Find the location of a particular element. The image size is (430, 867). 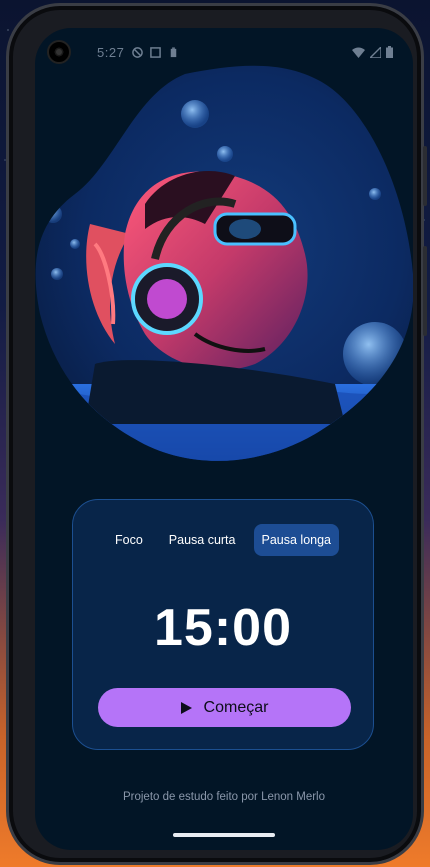

volume-button is located at coordinates (425, 291).